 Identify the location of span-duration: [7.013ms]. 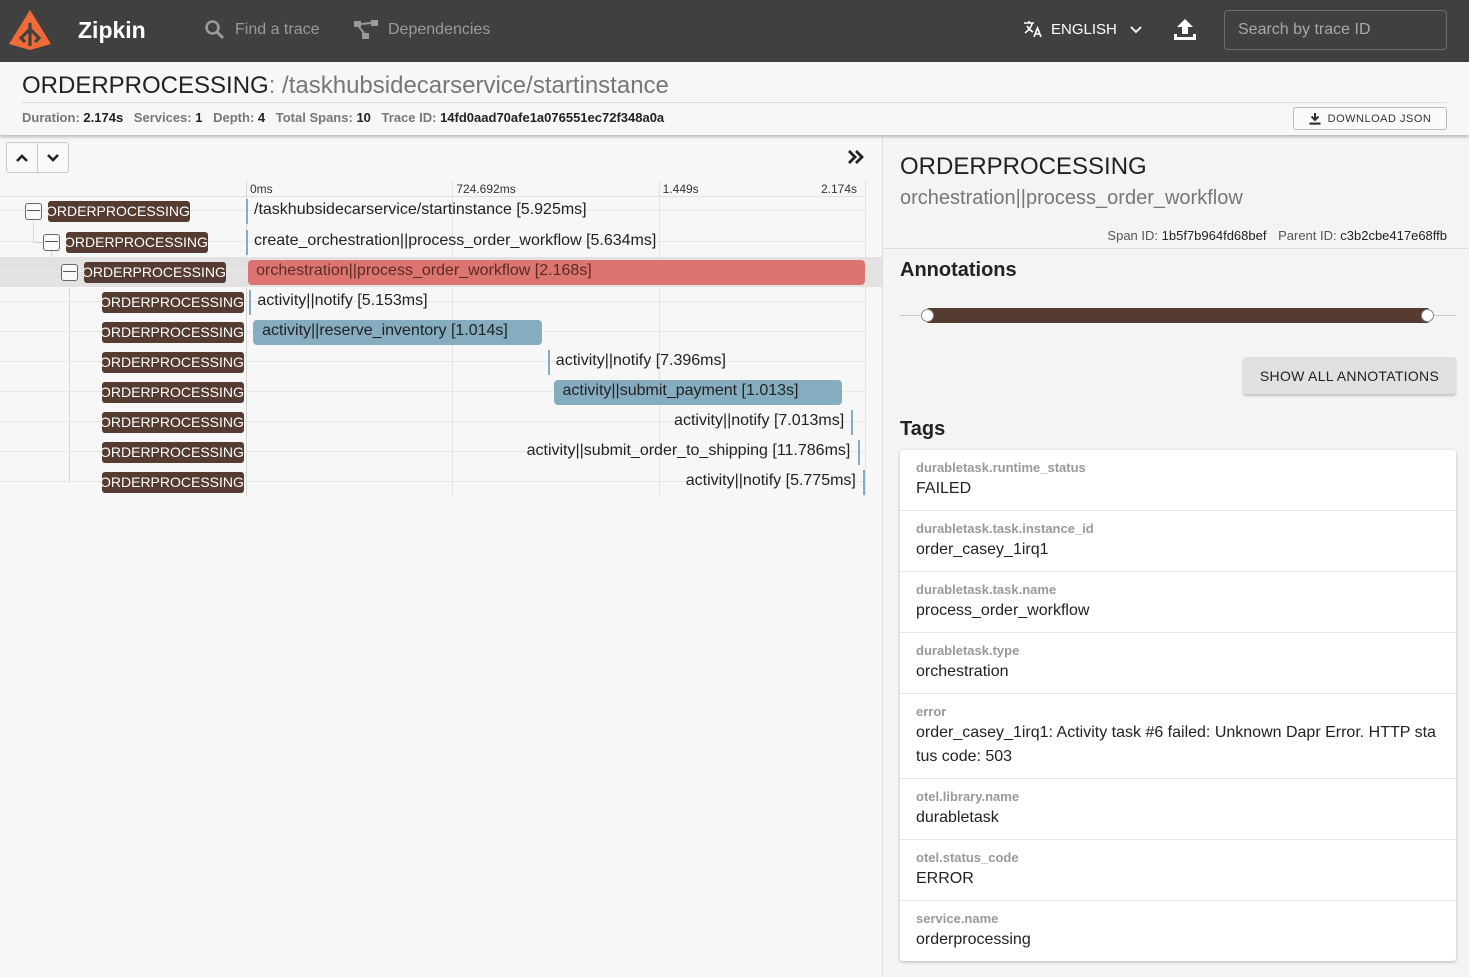
(807, 420).